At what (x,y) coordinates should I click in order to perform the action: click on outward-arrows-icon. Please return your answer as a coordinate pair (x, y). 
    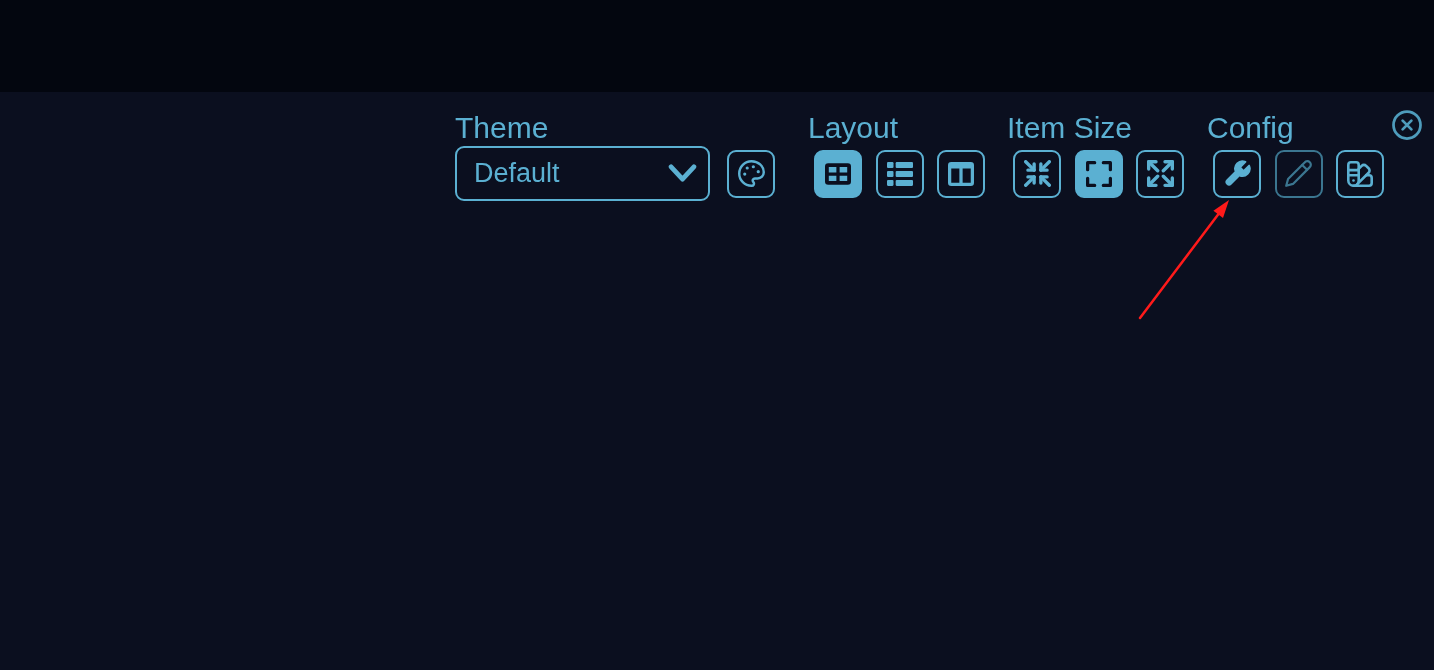
    Looking at the image, I should click on (1160, 173).